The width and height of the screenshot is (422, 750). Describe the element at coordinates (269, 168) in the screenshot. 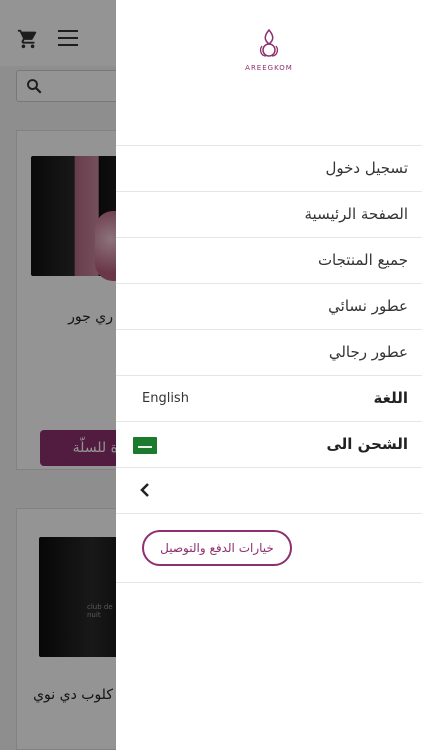

I see `menu-item-login: تسجيل دخول` at that location.